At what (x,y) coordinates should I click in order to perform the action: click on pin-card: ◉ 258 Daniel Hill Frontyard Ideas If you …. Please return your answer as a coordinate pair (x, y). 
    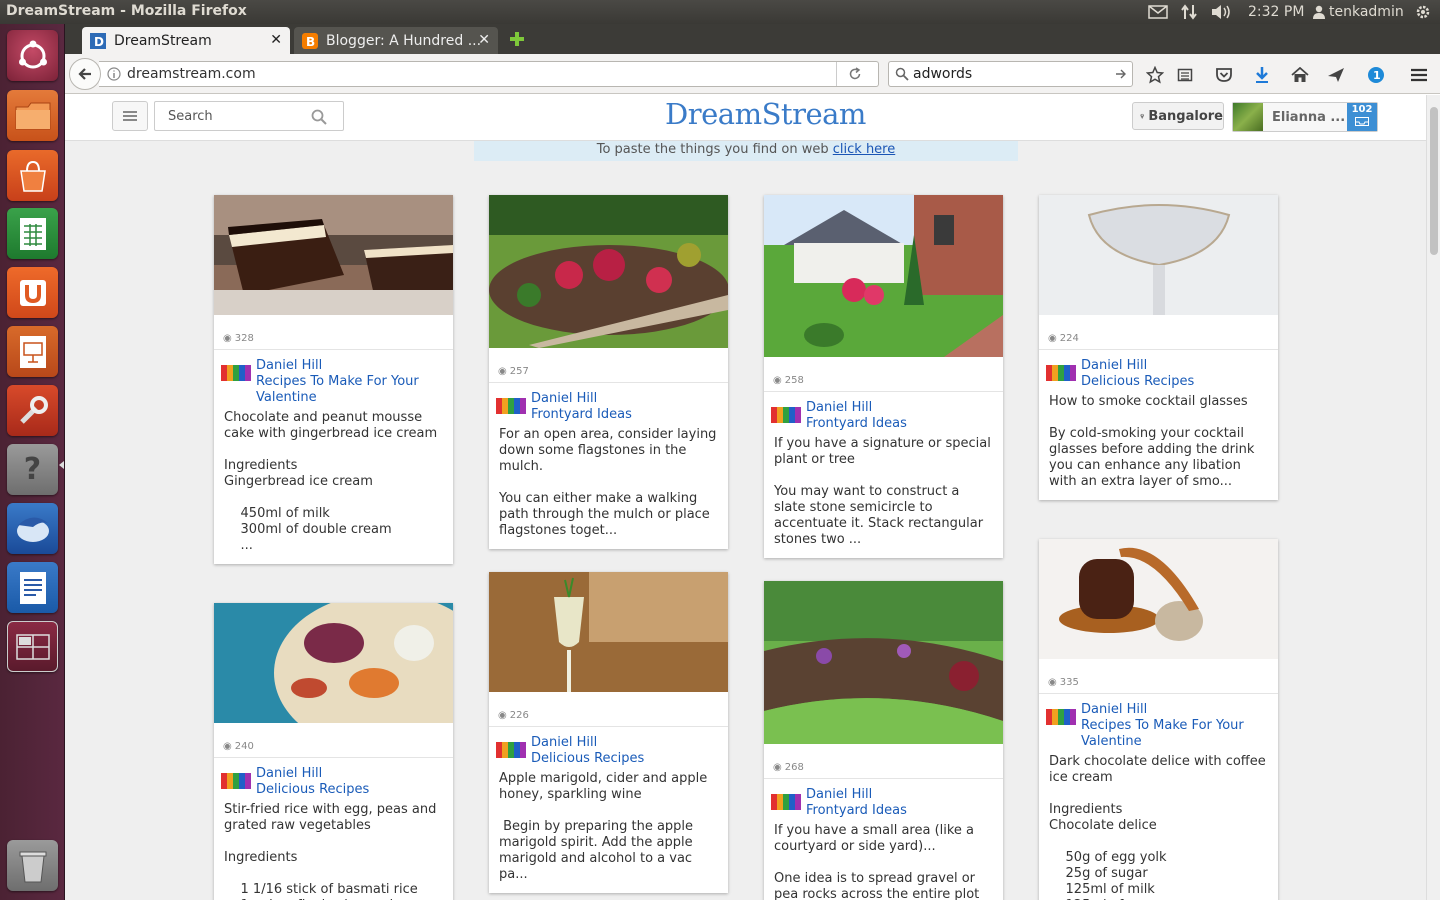
    Looking at the image, I should click on (883, 376).